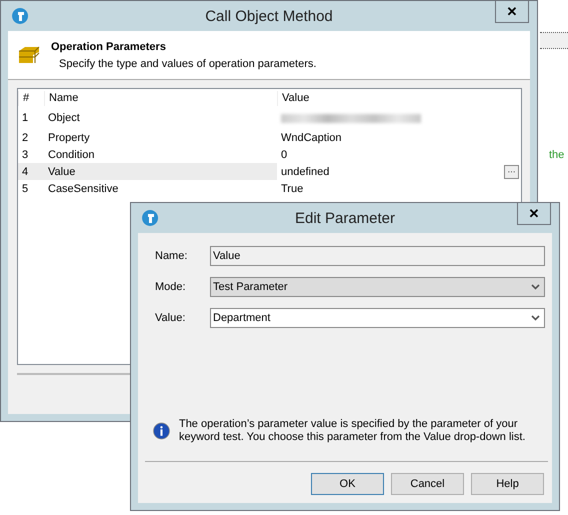  What do you see at coordinates (377, 256) in the screenshot?
I see `input-field: Value` at bounding box center [377, 256].